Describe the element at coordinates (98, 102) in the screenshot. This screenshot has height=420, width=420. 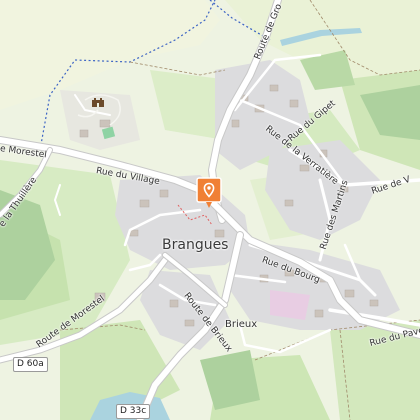
I see `castle-icon` at that location.